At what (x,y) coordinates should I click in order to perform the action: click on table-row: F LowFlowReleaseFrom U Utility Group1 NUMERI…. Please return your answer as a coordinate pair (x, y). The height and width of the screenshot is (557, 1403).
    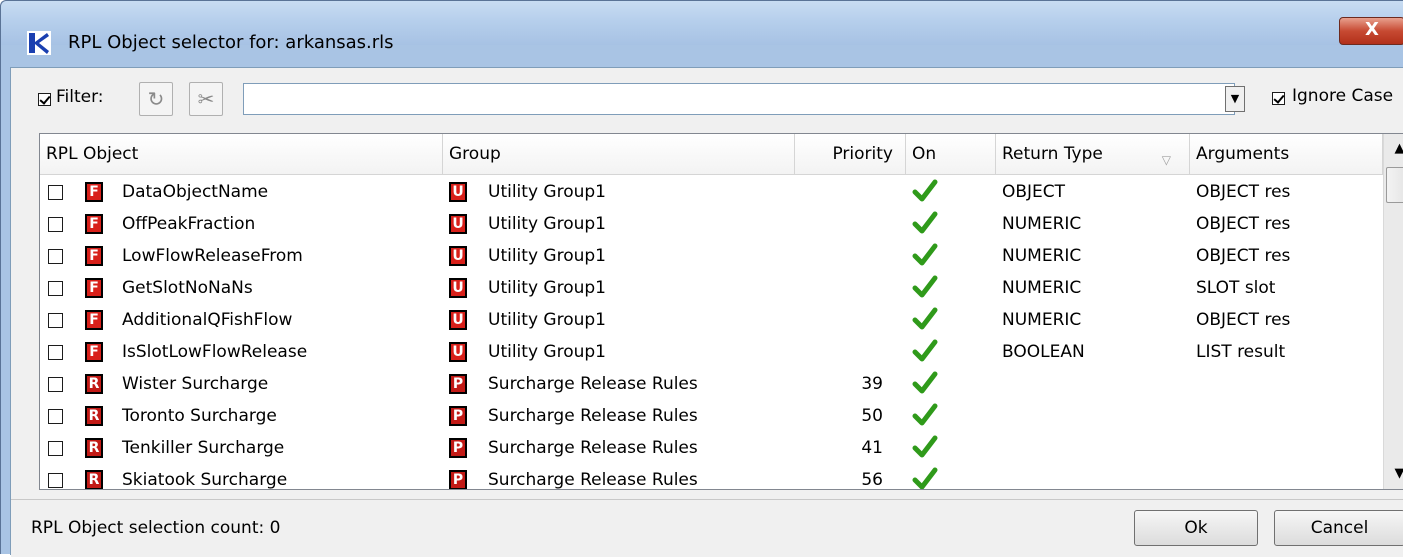
    Looking at the image, I should click on (711, 256).